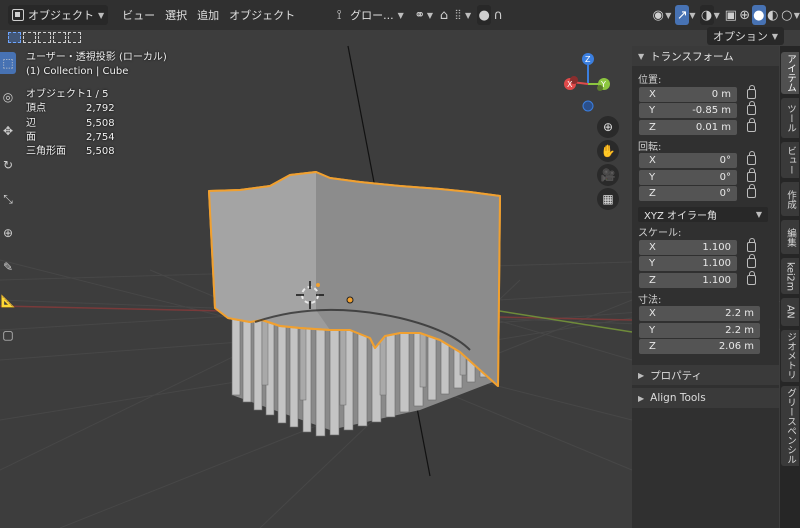 The image size is (800, 528). Describe the element at coordinates (652, 160) in the screenshot. I see `axis-label: X` at that location.